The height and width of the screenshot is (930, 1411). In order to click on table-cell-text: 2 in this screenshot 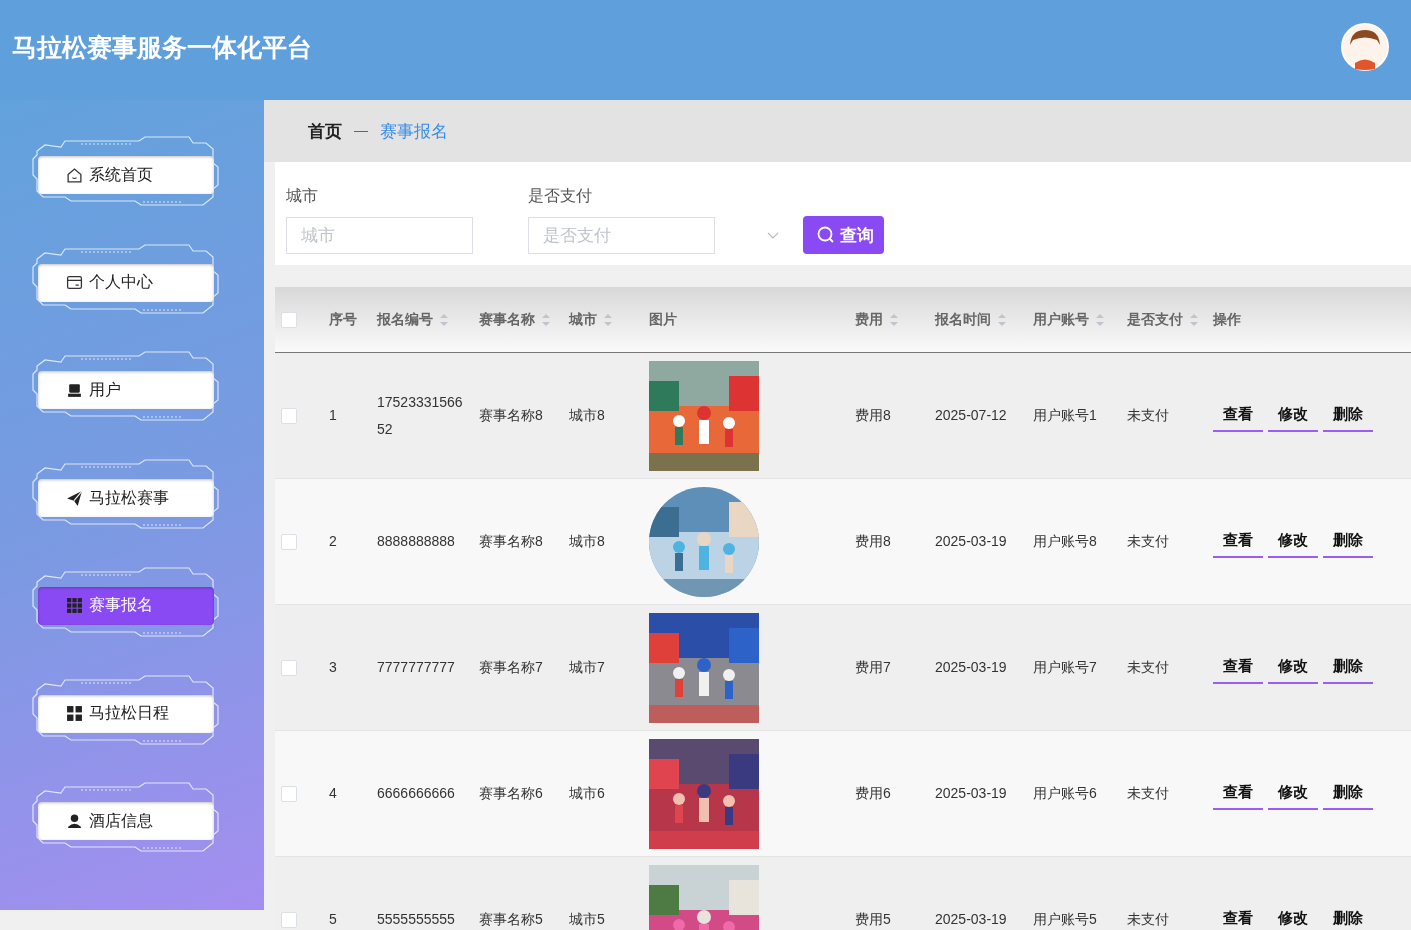, I will do `click(333, 541)`.